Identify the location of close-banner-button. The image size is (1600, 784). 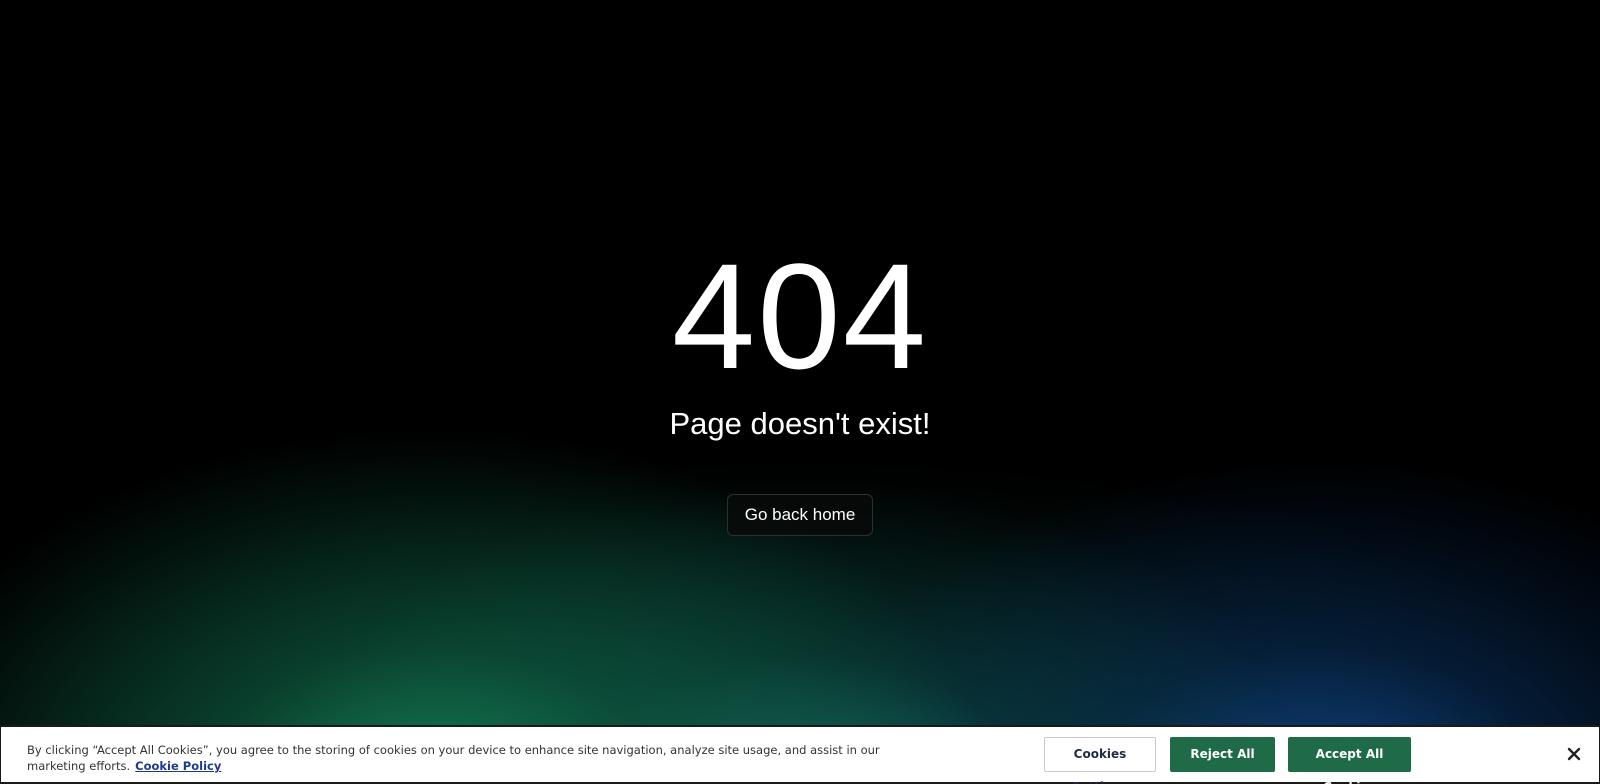
(1574, 754).